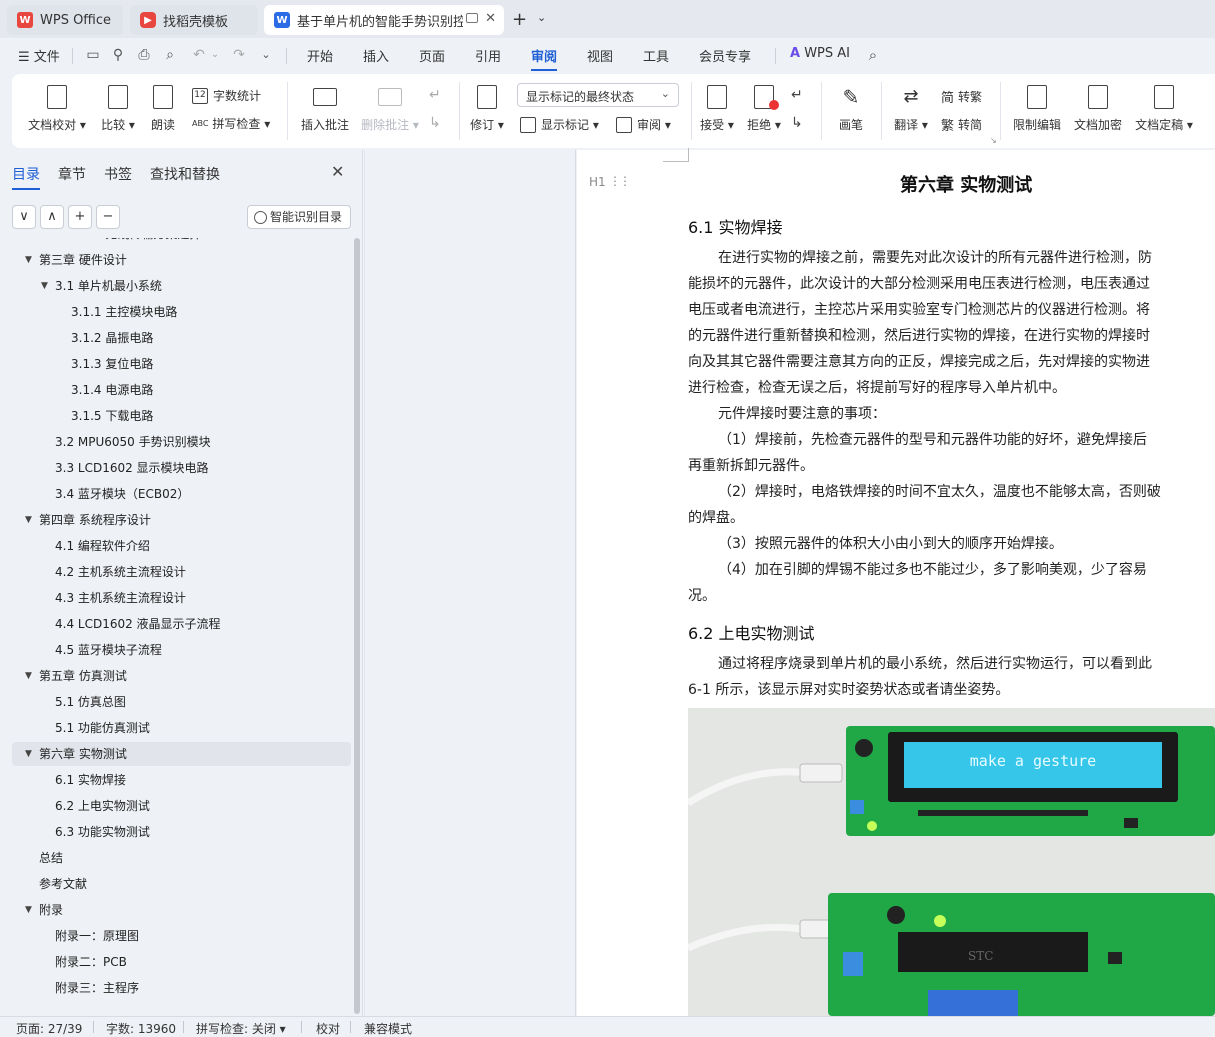 This screenshot has width=1215, height=1037. Describe the element at coordinates (52, 217) in the screenshot. I see `expand-level-button: ∧` at that location.